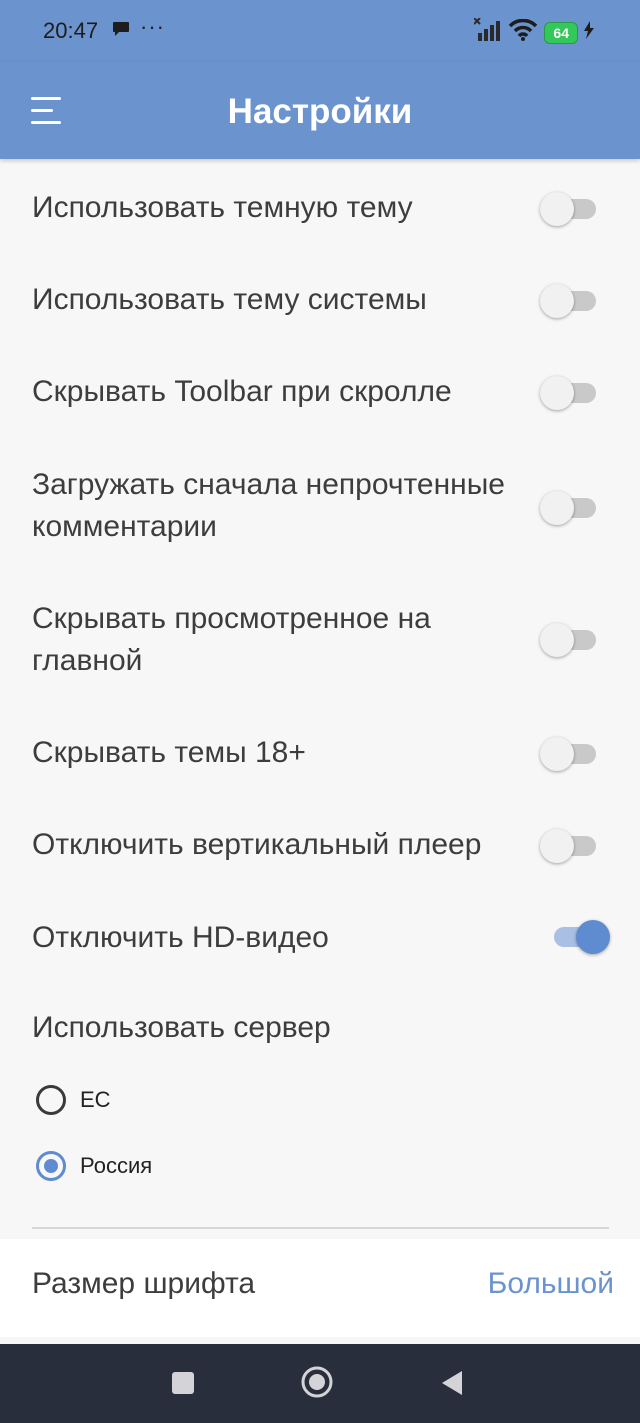 The width and height of the screenshot is (640, 1423). I want to click on recents-button, so click(183, 1383).